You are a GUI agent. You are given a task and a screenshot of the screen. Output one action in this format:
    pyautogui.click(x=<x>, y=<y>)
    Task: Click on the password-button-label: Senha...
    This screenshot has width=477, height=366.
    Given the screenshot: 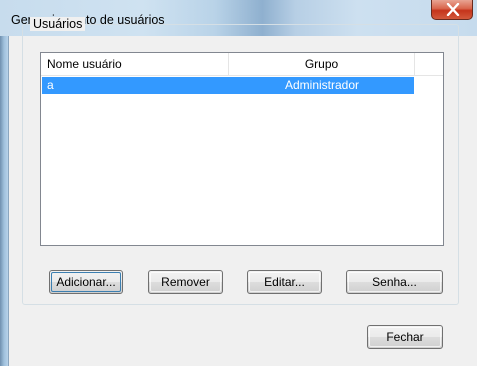 What is the action you would take?
    pyautogui.click(x=394, y=282)
    